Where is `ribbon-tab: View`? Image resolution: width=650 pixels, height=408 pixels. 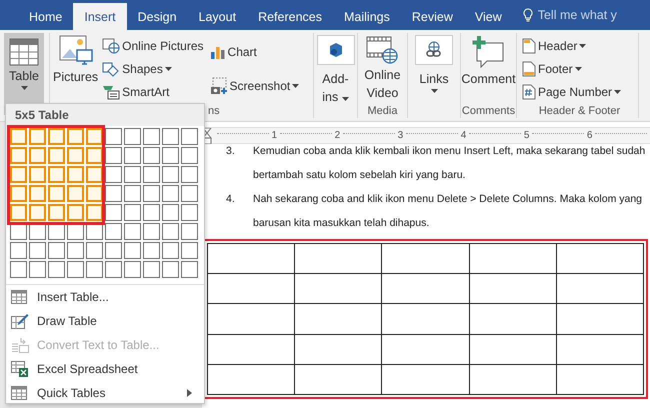 ribbon-tab: View is located at coordinates (488, 16).